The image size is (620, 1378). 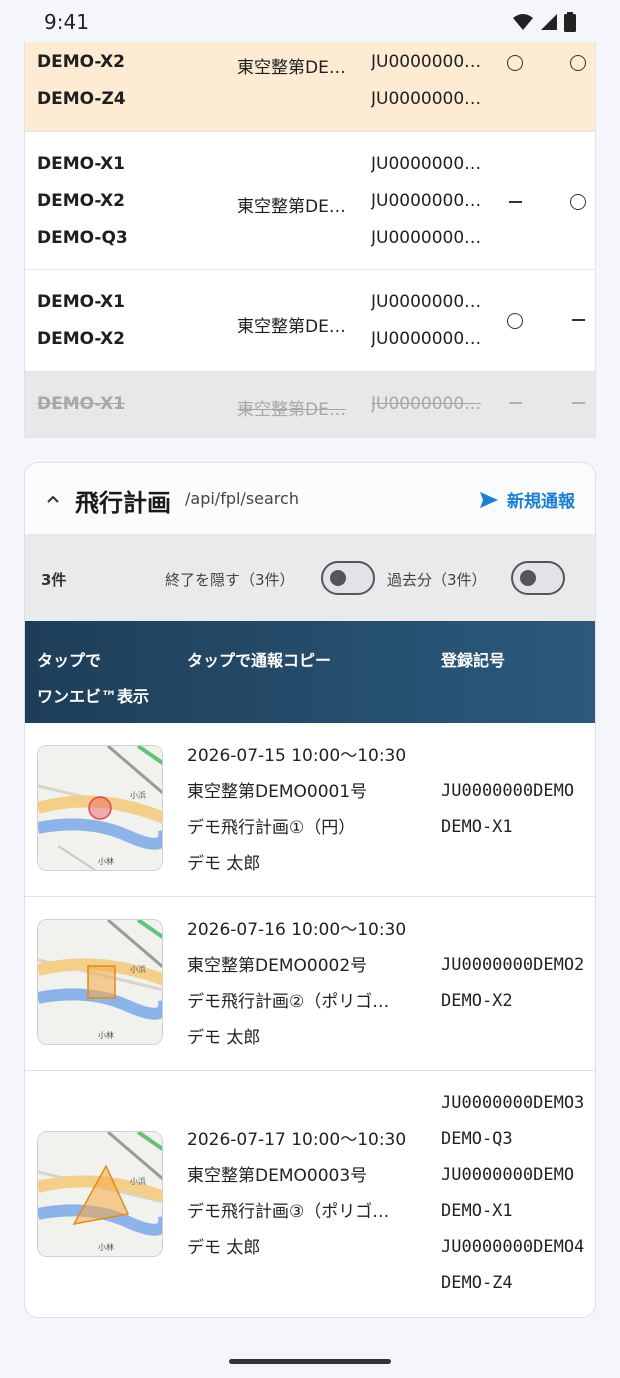 I want to click on new-report-button: 新規通報, so click(x=527, y=499).